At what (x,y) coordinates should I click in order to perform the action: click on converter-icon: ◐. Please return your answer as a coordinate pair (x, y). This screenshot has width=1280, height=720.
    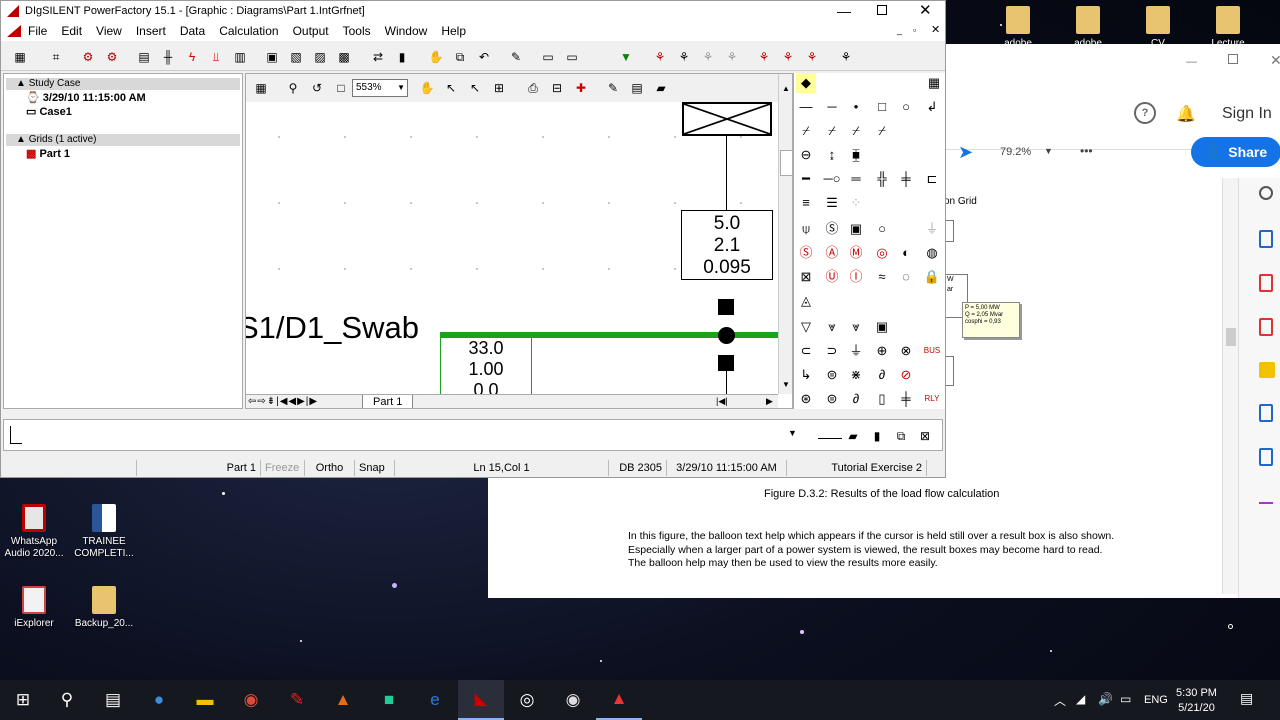
    Looking at the image, I should click on (906, 253).